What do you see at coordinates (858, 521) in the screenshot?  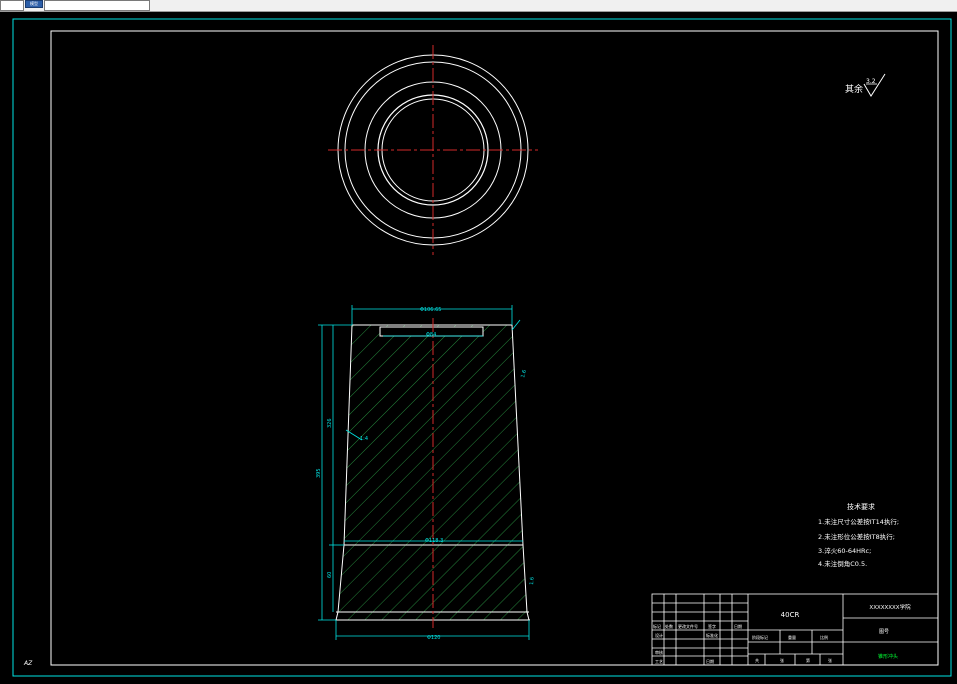 I see `tech-req-item-1: 1.未注尺寸公差按IT14执行;` at bounding box center [858, 521].